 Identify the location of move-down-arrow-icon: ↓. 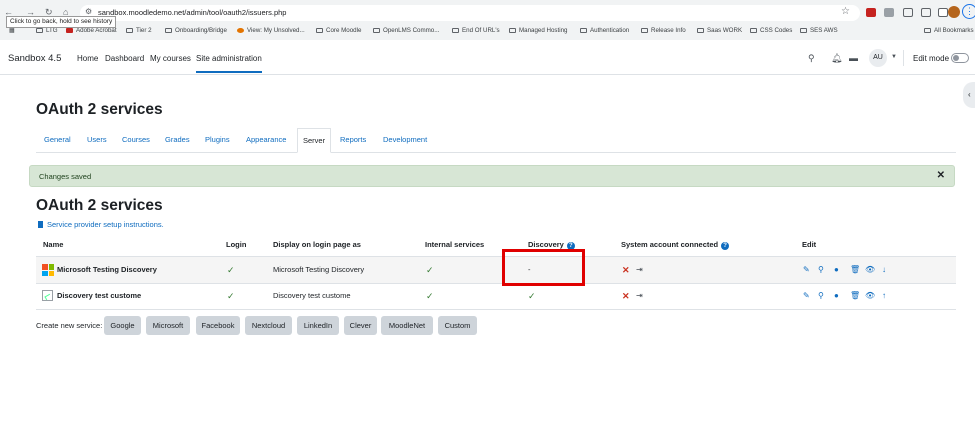
(884, 269).